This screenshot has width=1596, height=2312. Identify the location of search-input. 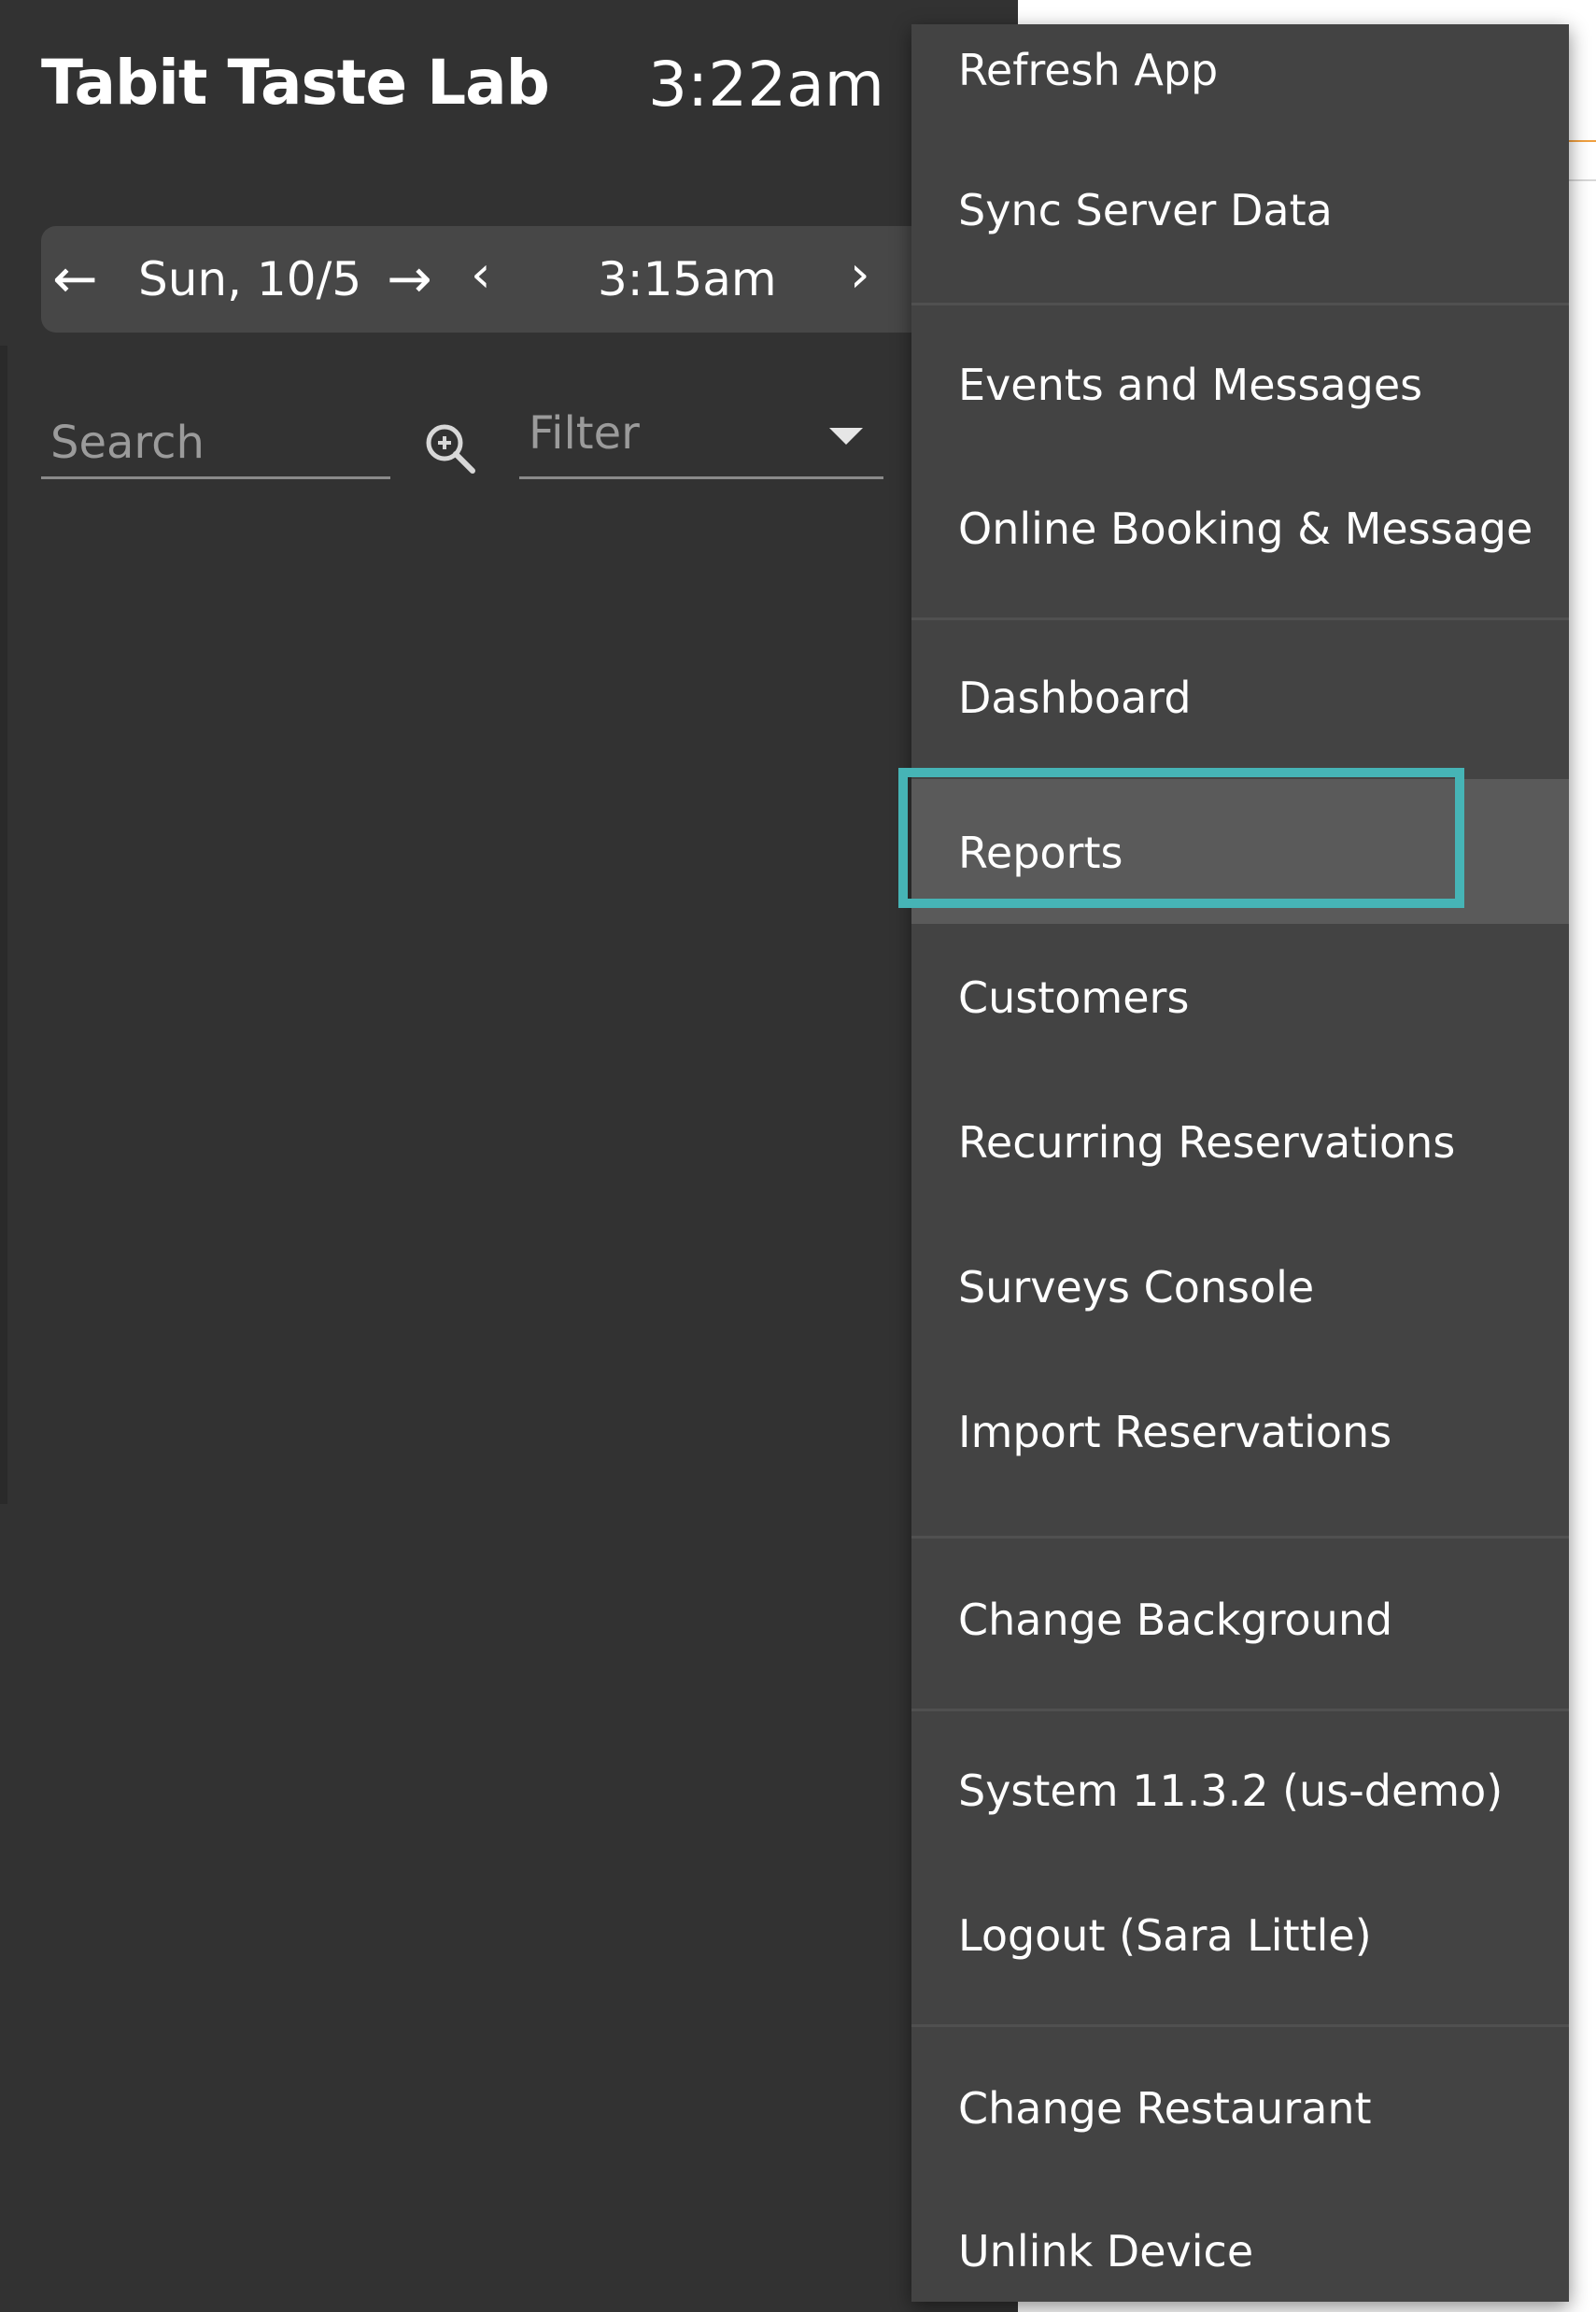
(213, 443).